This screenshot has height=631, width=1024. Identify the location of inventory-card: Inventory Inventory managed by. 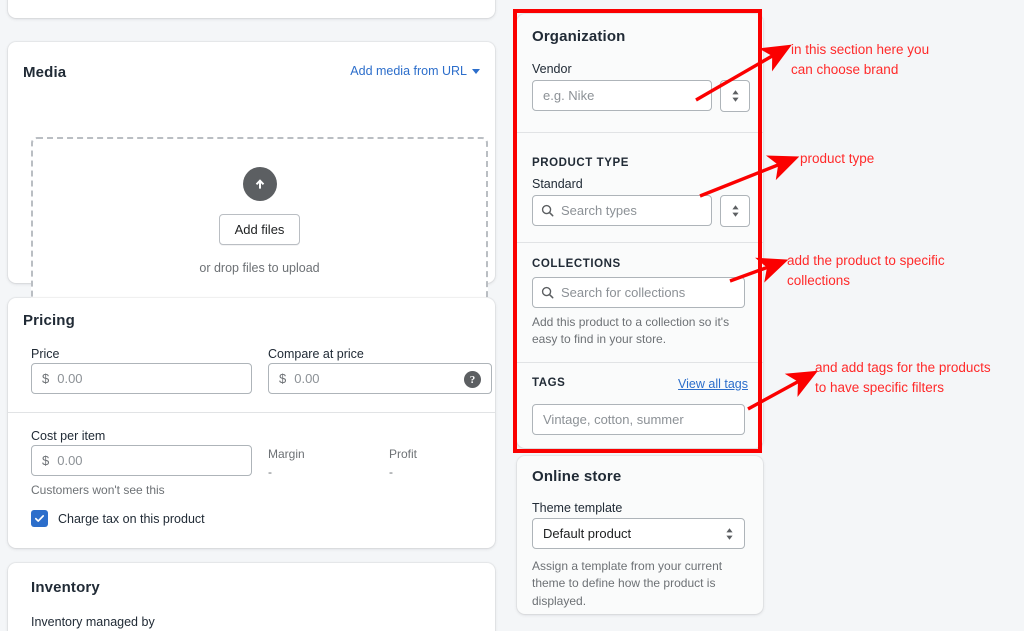
(251, 597).